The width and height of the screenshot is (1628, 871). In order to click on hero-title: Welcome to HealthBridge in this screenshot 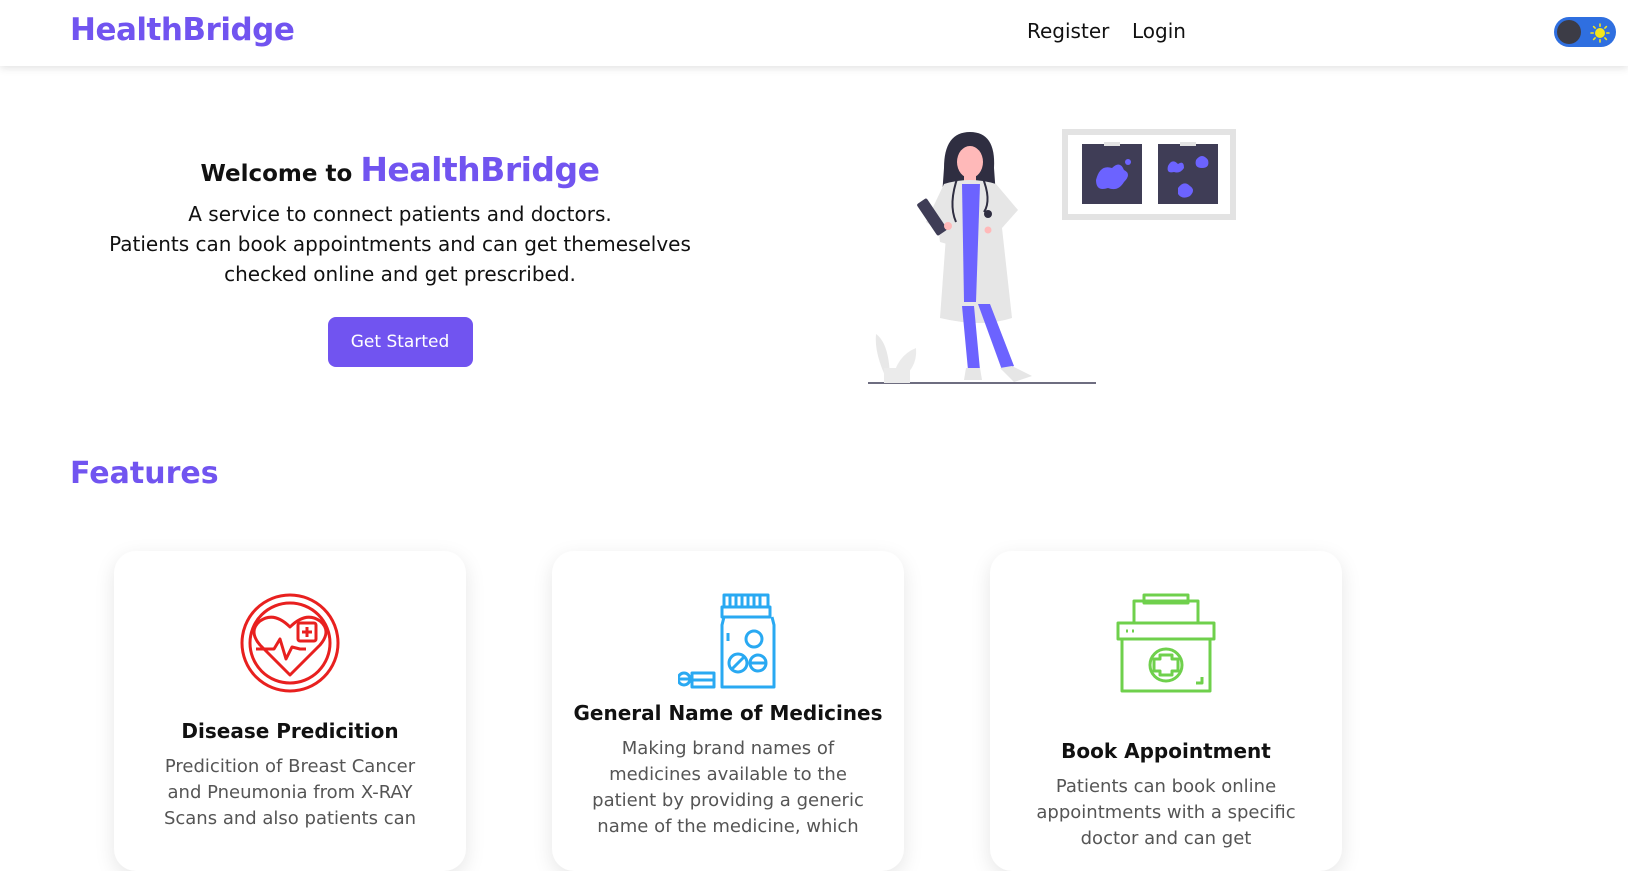, I will do `click(400, 169)`.